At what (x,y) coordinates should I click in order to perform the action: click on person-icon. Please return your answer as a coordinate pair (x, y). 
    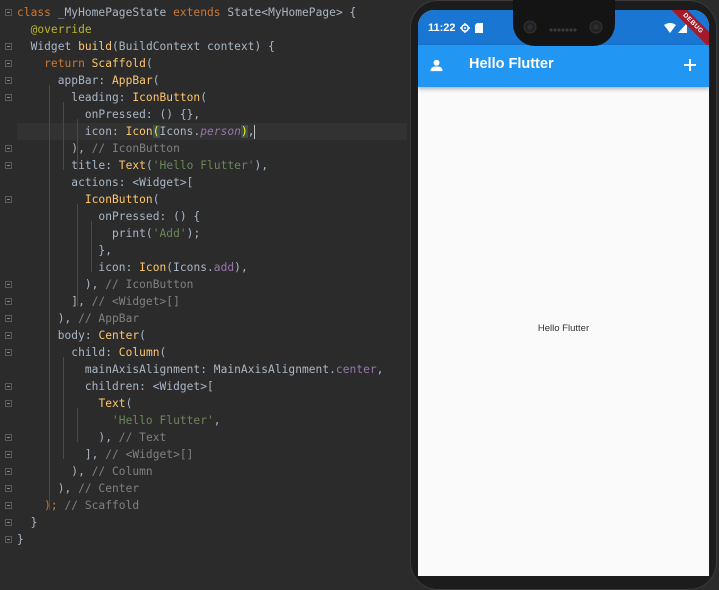
    Looking at the image, I should click on (436, 65).